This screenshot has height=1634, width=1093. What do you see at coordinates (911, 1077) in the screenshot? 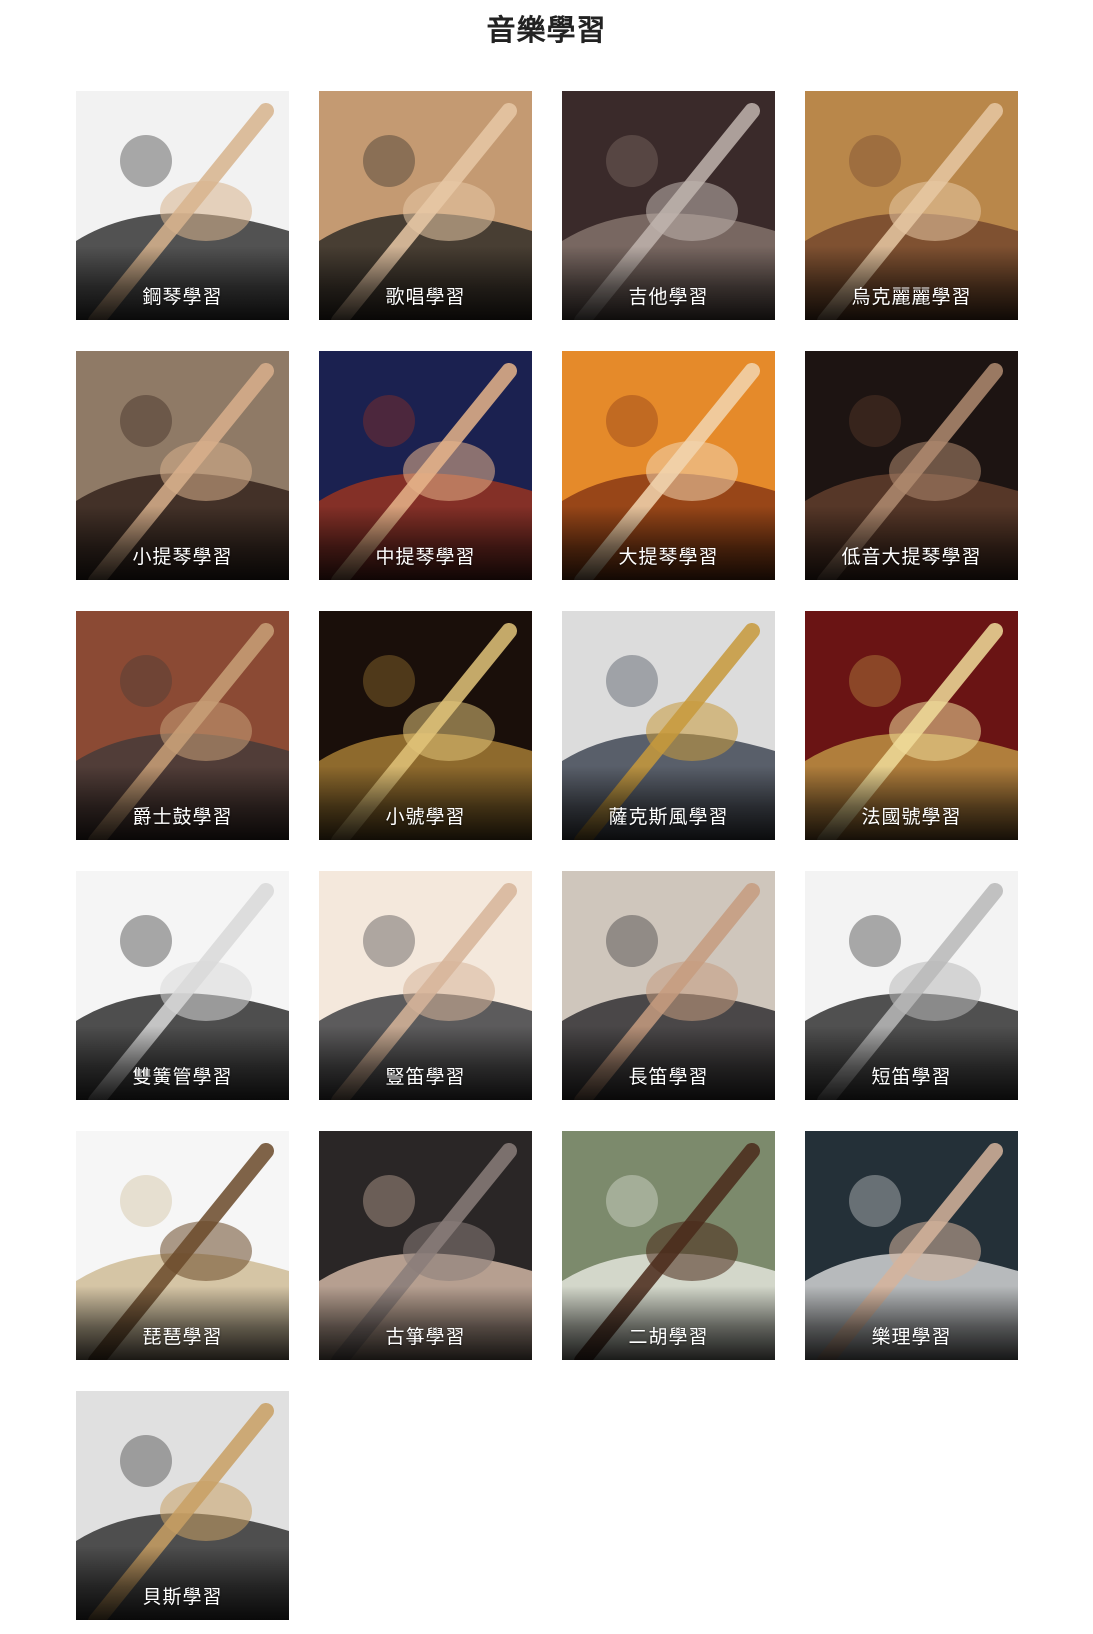
I see `course-label: 短笛學習` at bounding box center [911, 1077].